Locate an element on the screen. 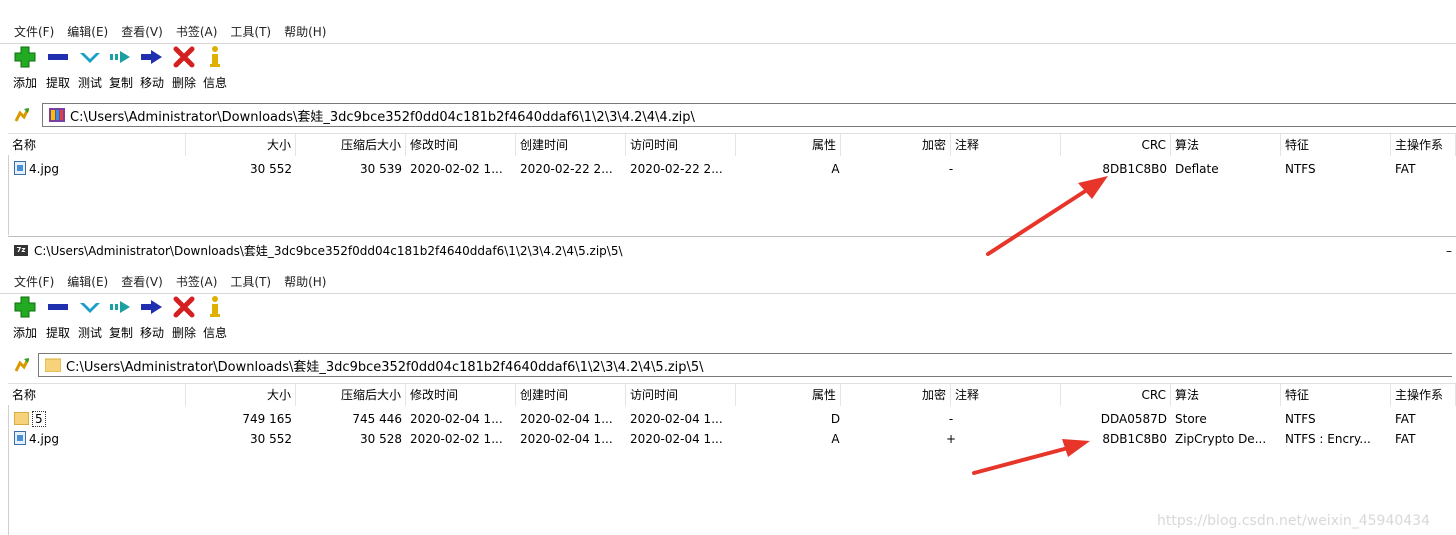  cell-size: 30 552 is located at coordinates (271, 439).